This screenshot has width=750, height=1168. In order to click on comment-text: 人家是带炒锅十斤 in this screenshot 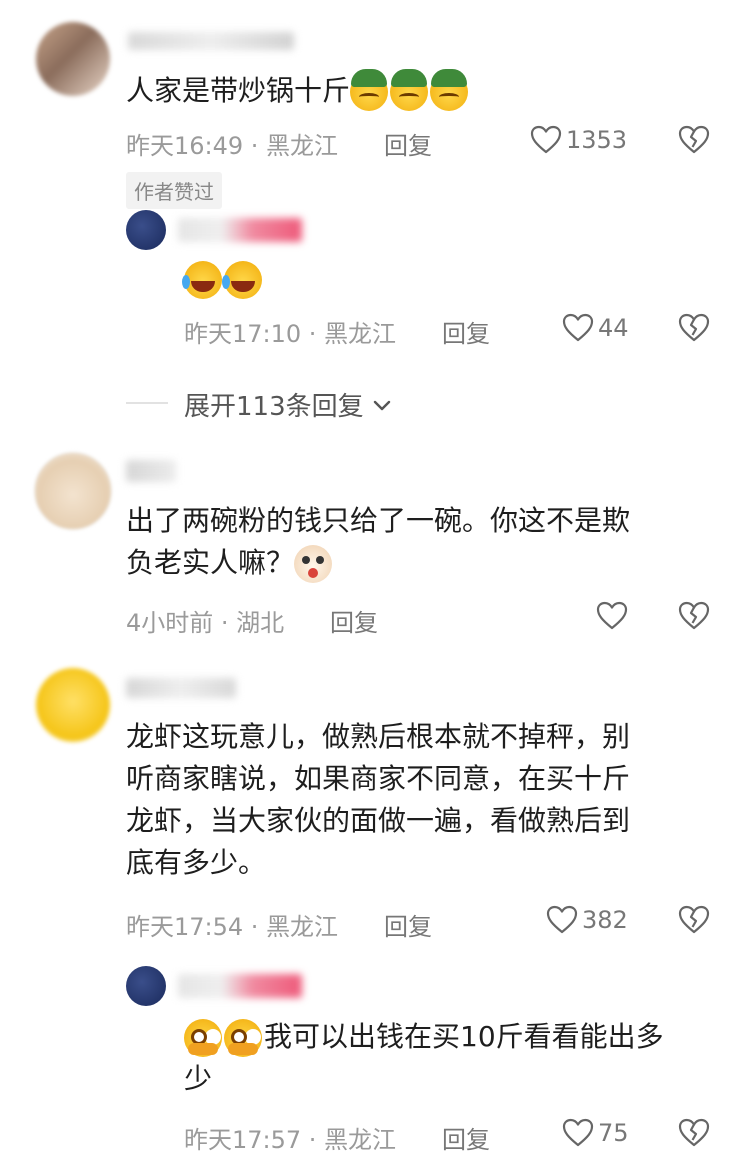, I will do `click(298, 90)`.